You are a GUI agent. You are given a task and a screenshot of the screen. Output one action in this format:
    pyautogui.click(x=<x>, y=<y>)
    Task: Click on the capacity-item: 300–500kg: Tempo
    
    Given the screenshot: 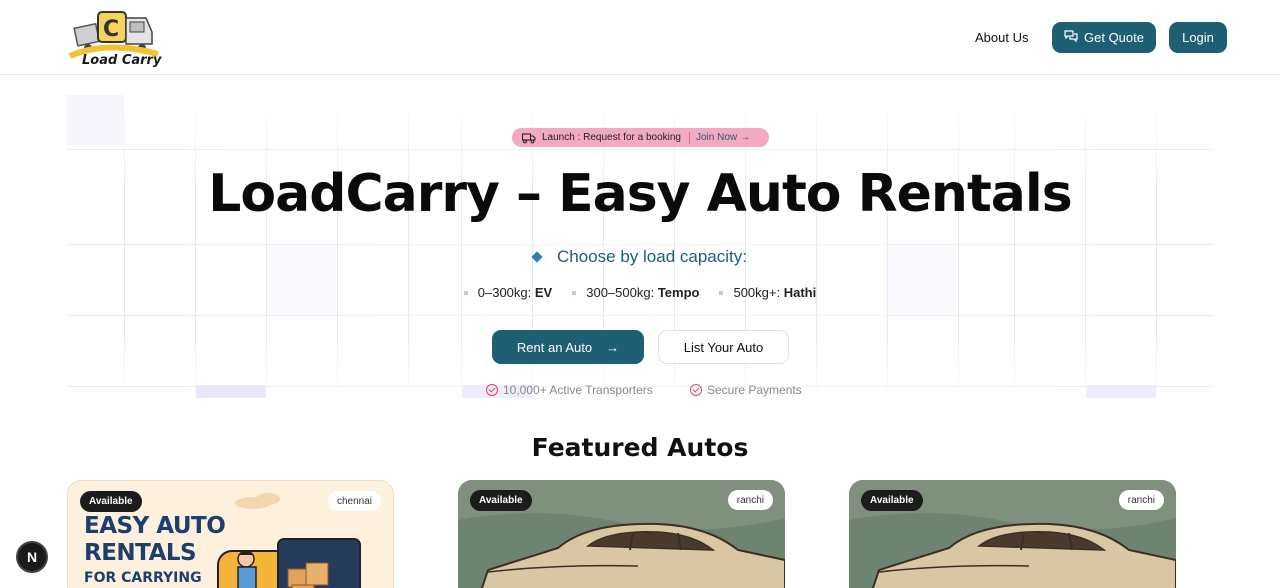 What is the action you would take?
    pyautogui.click(x=635, y=292)
    